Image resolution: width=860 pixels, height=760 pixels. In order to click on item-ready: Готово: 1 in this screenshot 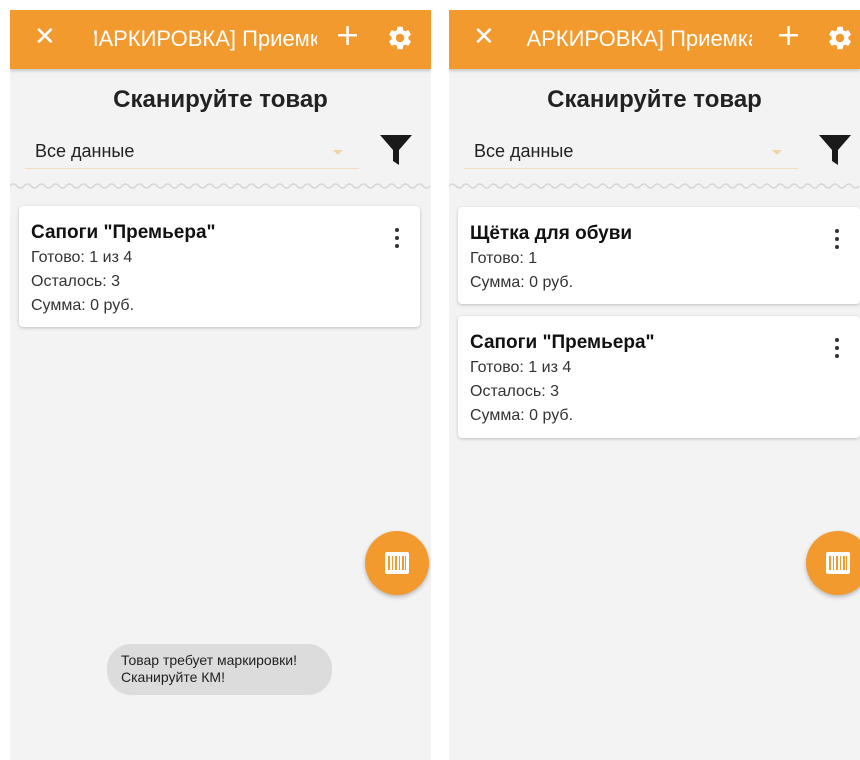, I will do `click(504, 258)`.